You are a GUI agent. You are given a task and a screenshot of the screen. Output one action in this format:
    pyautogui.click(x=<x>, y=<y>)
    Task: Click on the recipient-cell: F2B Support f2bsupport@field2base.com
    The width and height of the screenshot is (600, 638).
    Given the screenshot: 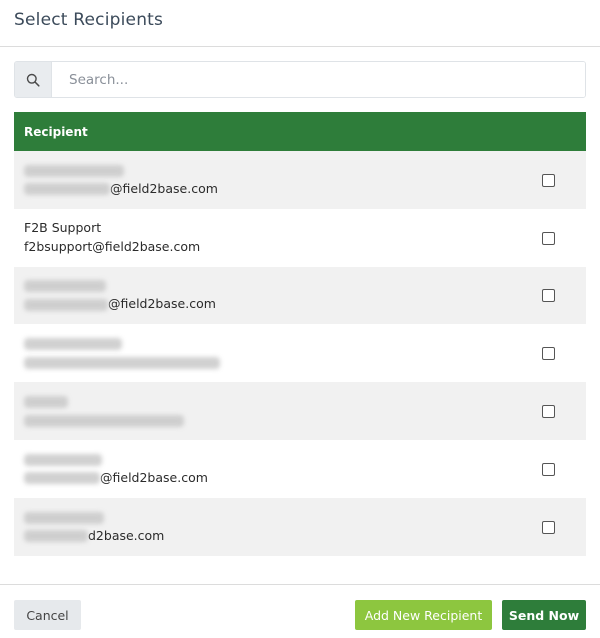 What is the action you would take?
    pyautogui.click(x=112, y=237)
    